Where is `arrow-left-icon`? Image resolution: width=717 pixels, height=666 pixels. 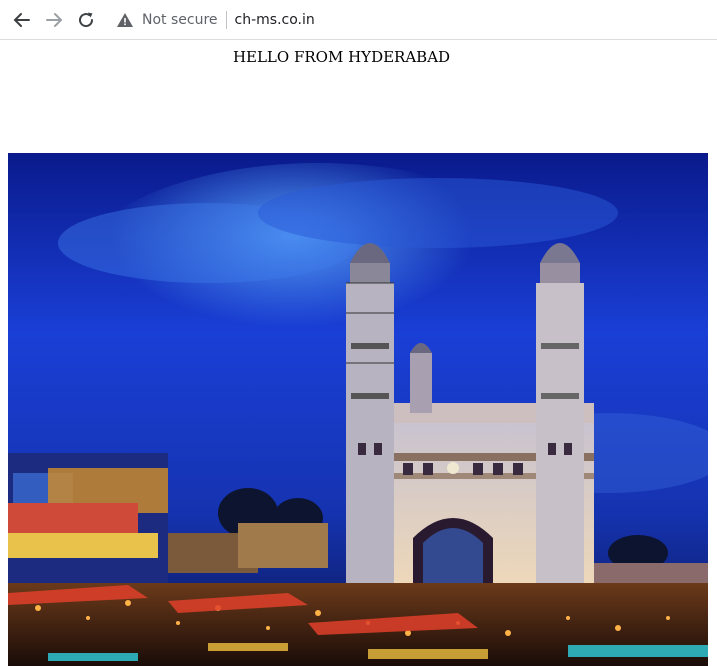 arrow-left-icon is located at coordinates (21, 20).